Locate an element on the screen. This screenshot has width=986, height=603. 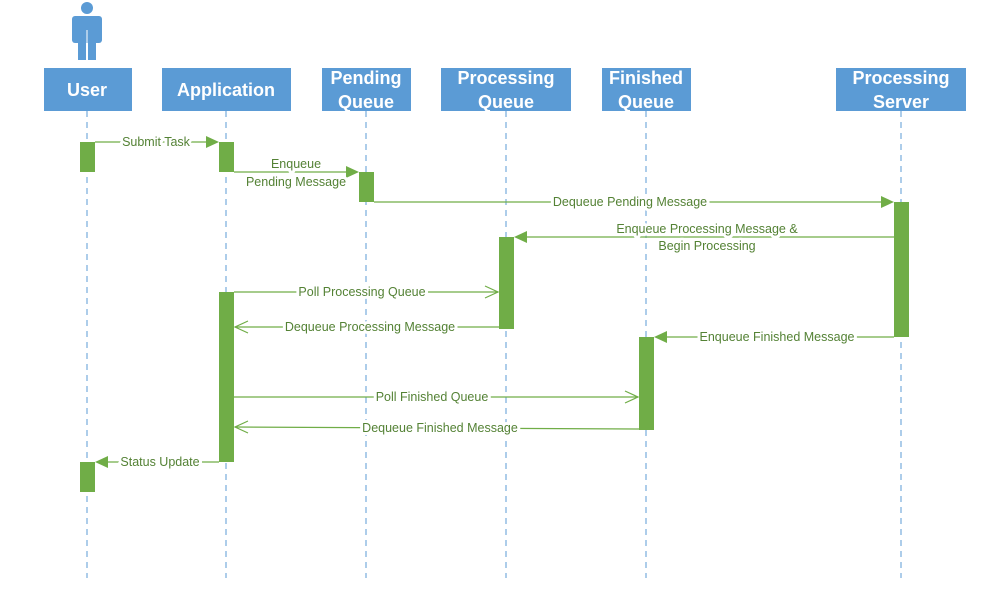
message-label: Enqueue is located at coordinates (296, 164).